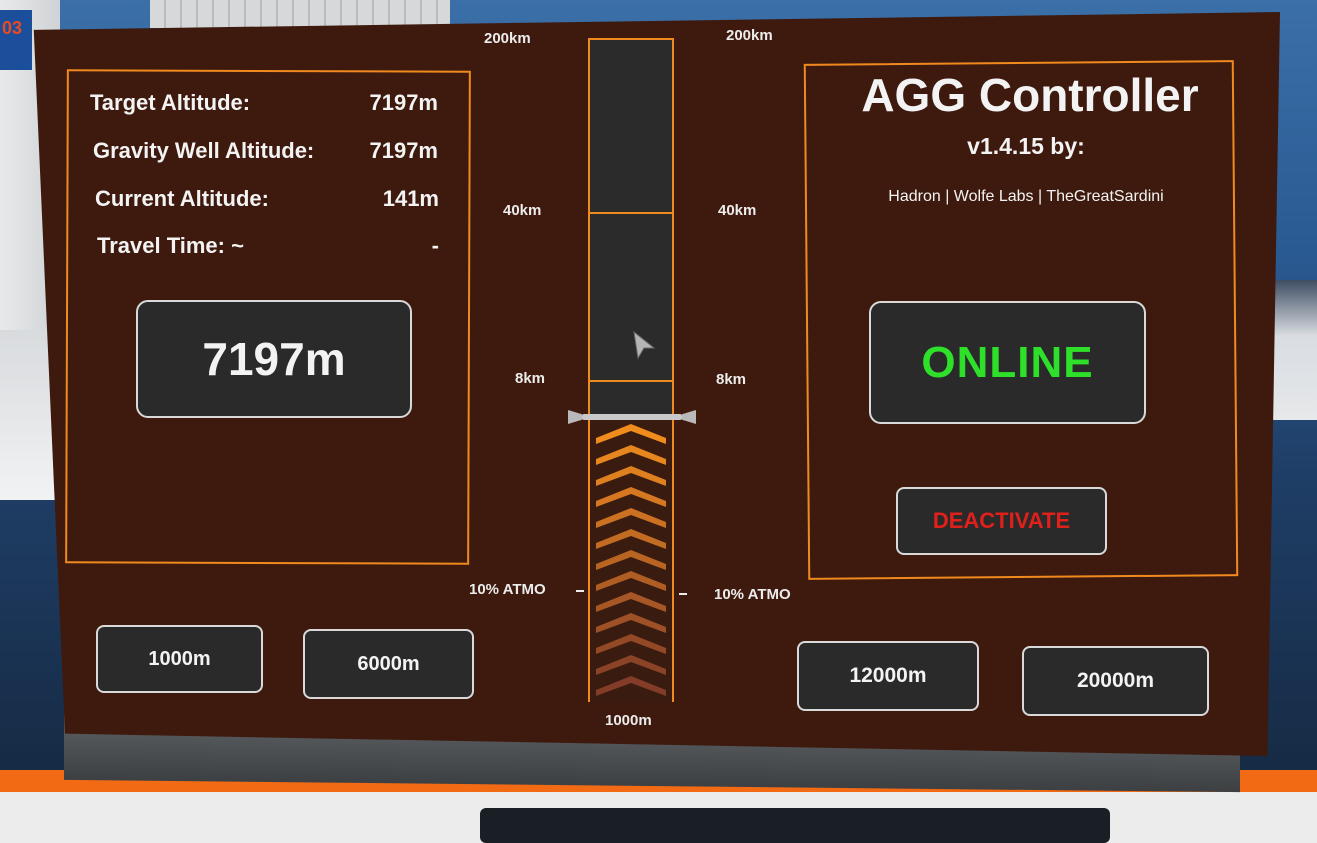 The height and width of the screenshot is (843, 1317). What do you see at coordinates (403, 102) in the screenshot?
I see `target-altitude-value: 7197m` at bounding box center [403, 102].